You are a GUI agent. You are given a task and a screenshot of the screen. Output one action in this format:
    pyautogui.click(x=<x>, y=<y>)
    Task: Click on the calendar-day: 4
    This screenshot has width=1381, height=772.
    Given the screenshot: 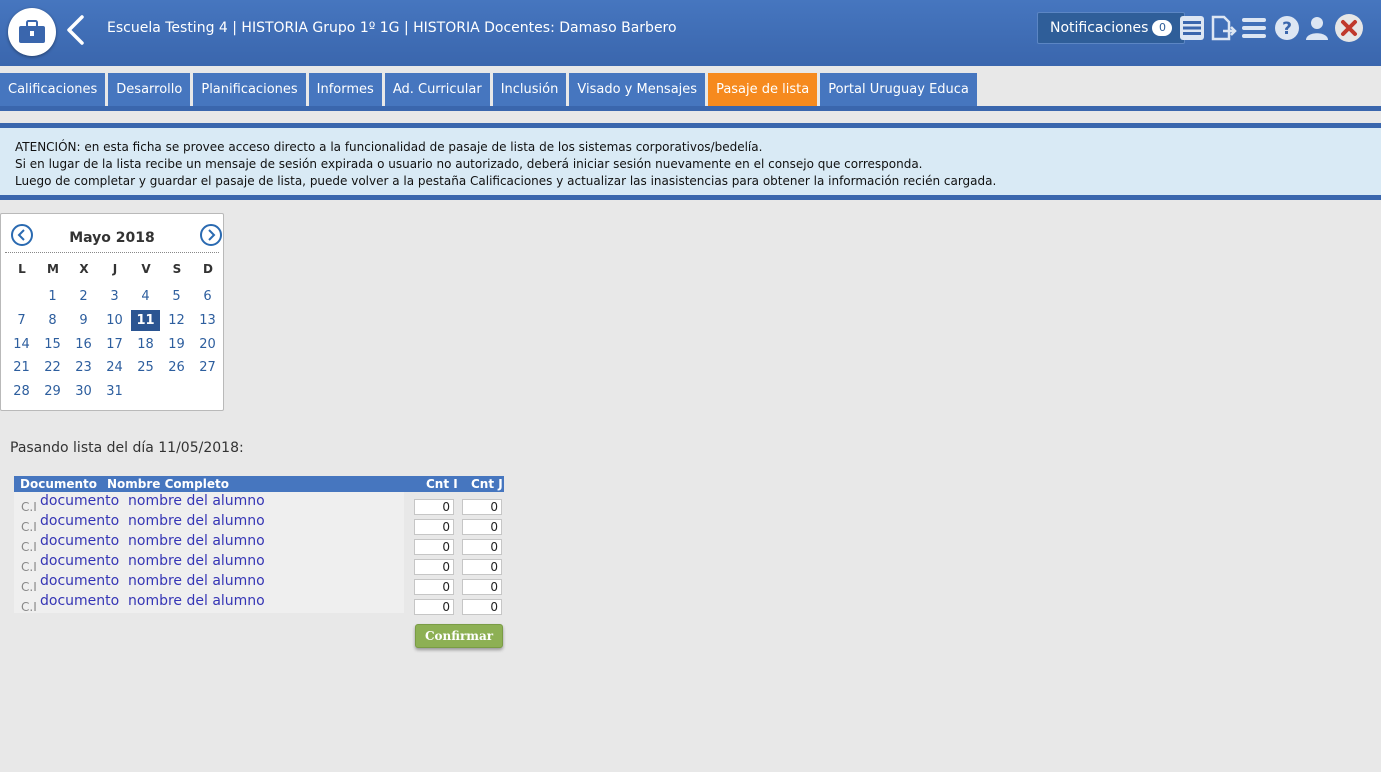 What is the action you would take?
    pyautogui.click(x=145, y=296)
    